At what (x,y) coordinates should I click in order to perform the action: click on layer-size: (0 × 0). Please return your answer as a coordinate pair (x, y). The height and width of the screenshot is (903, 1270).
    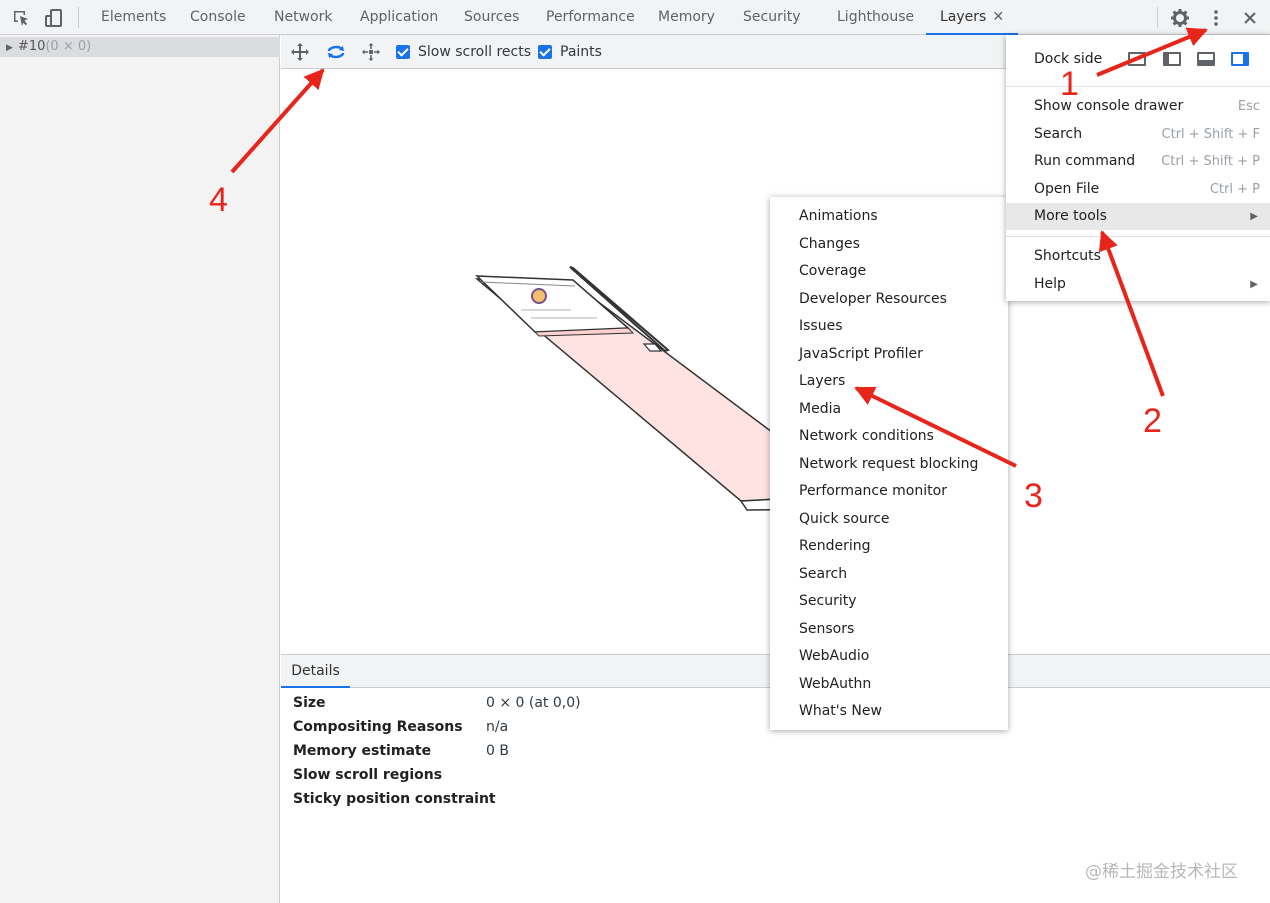
    Looking at the image, I should click on (68, 46).